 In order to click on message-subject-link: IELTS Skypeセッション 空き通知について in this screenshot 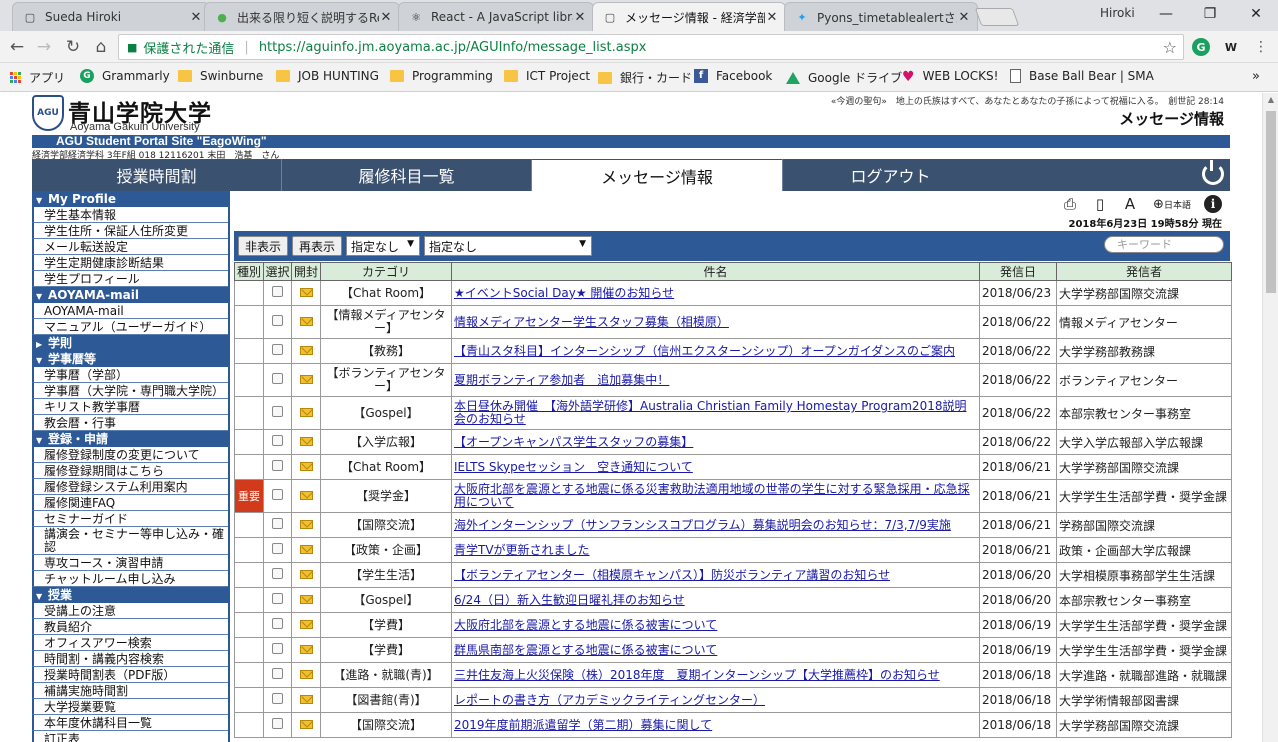, I will do `click(715, 467)`.